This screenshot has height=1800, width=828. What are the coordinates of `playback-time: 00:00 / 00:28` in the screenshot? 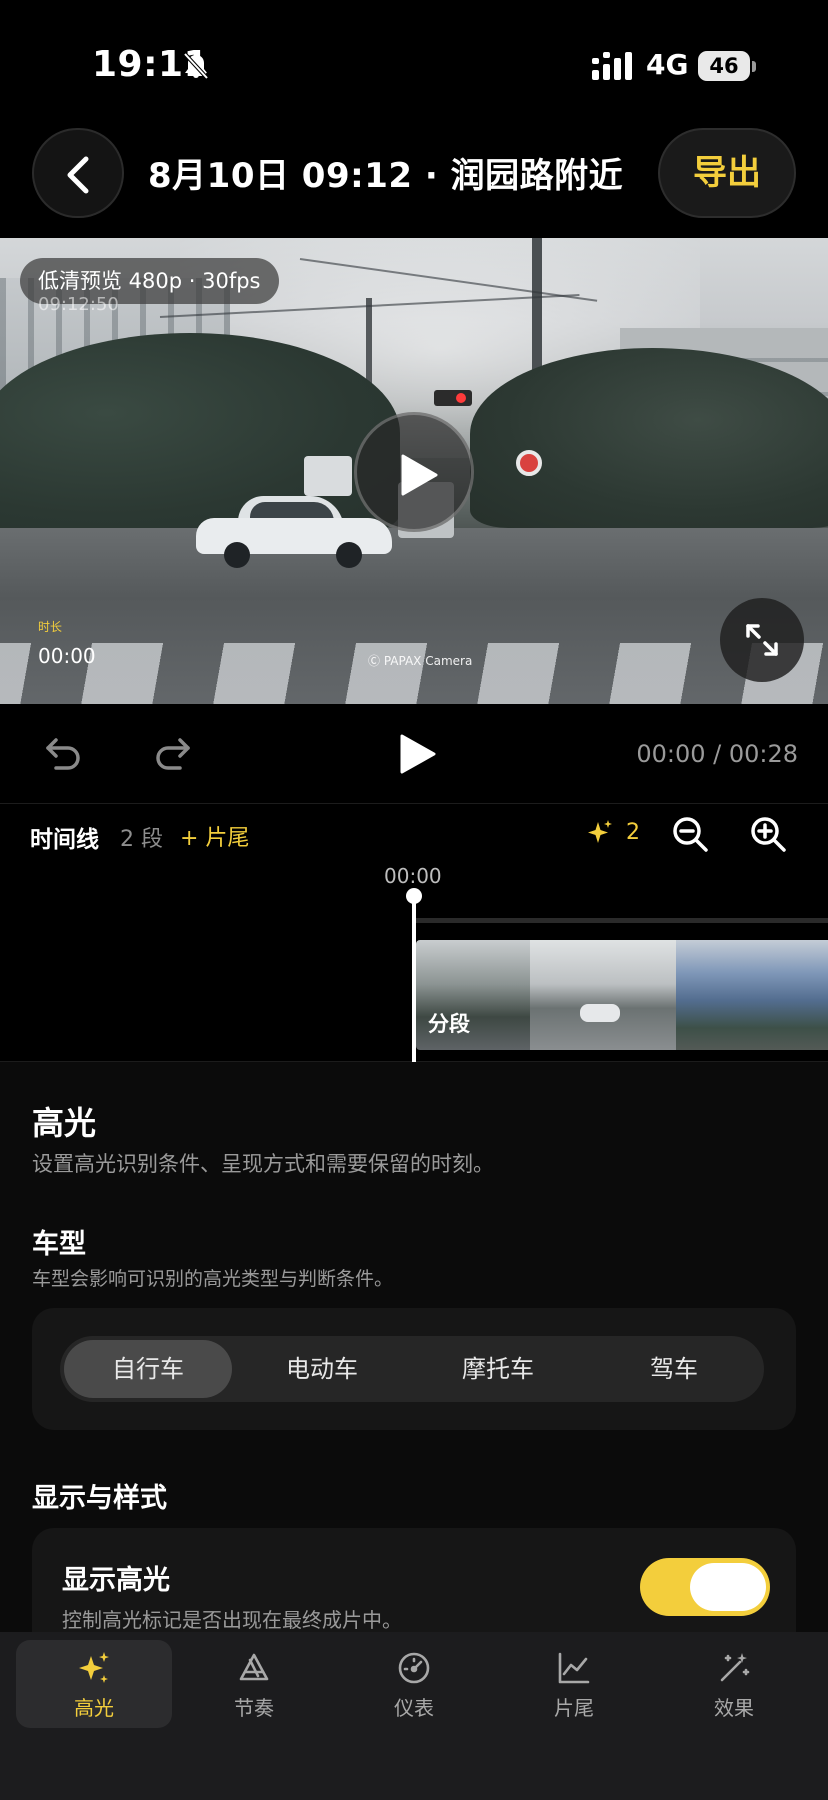 It's located at (717, 754).